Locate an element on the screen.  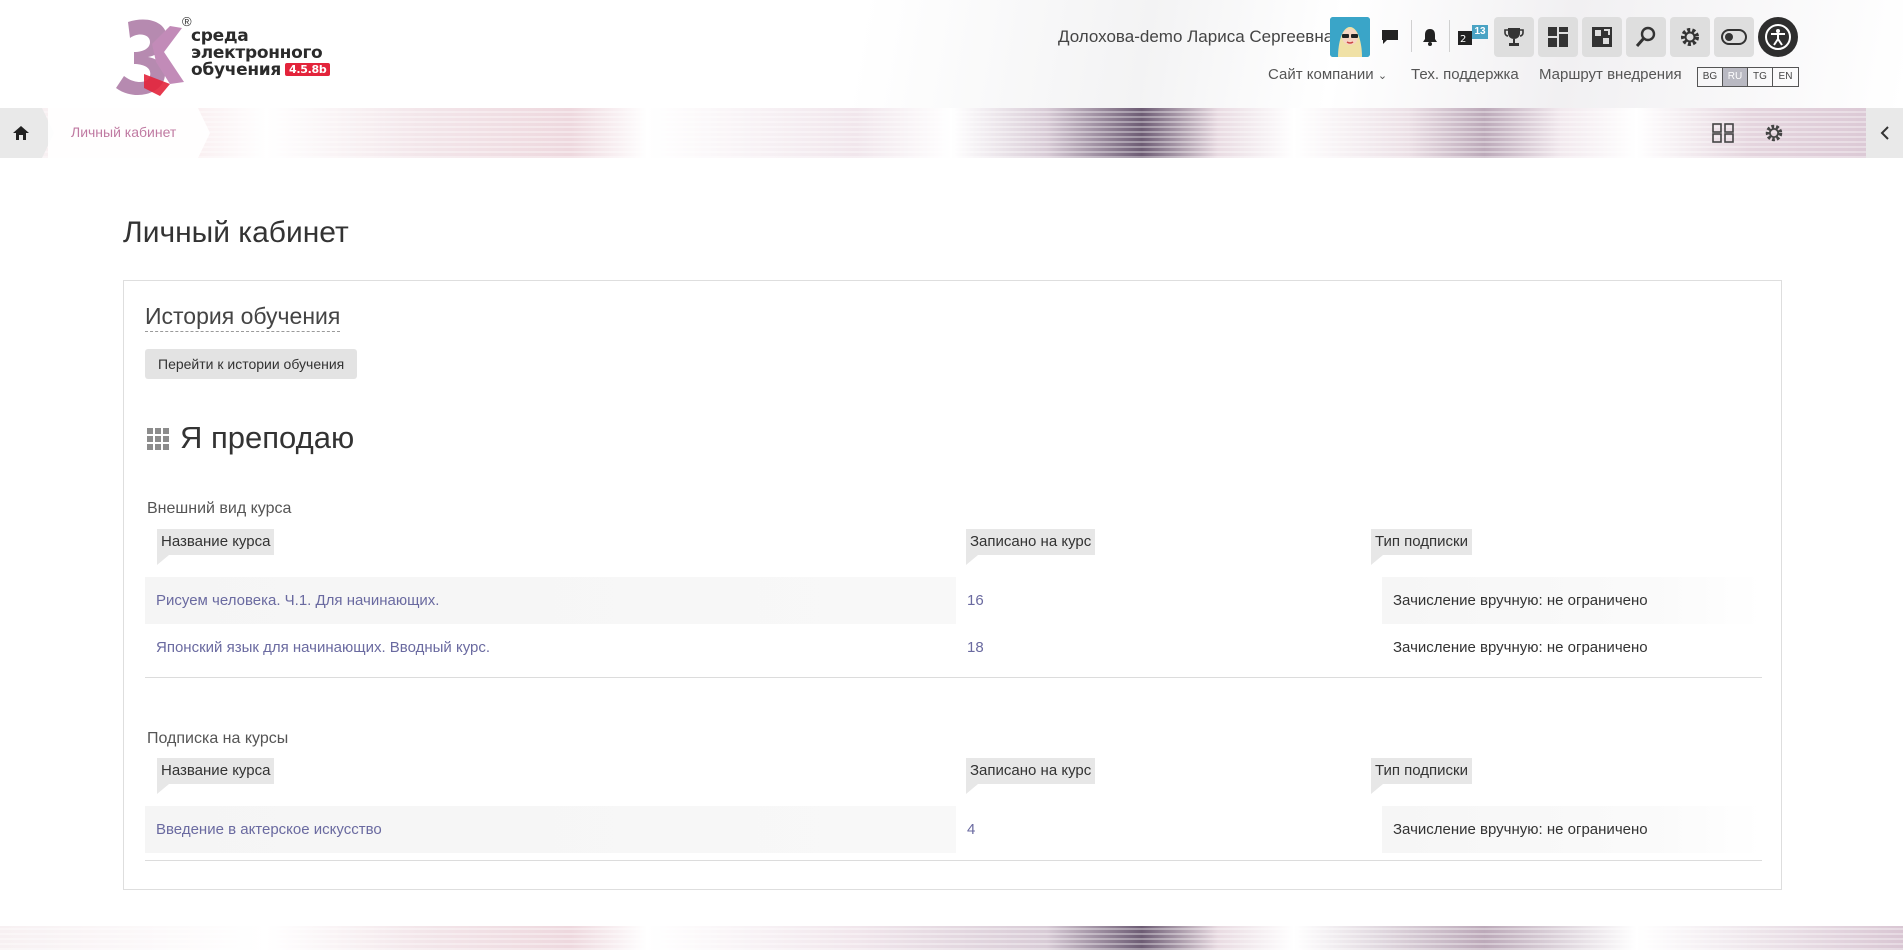
version-badge: 4.5.8b is located at coordinates (308, 69).